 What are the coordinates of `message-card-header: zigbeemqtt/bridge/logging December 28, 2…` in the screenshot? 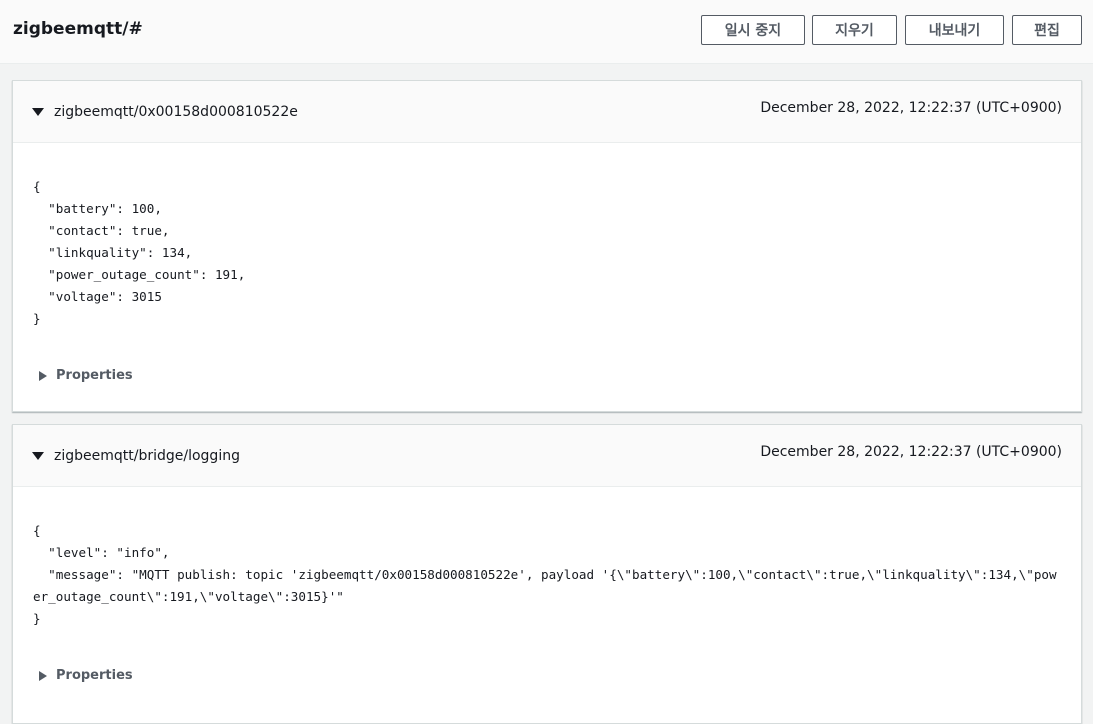 It's located at (547, 456).